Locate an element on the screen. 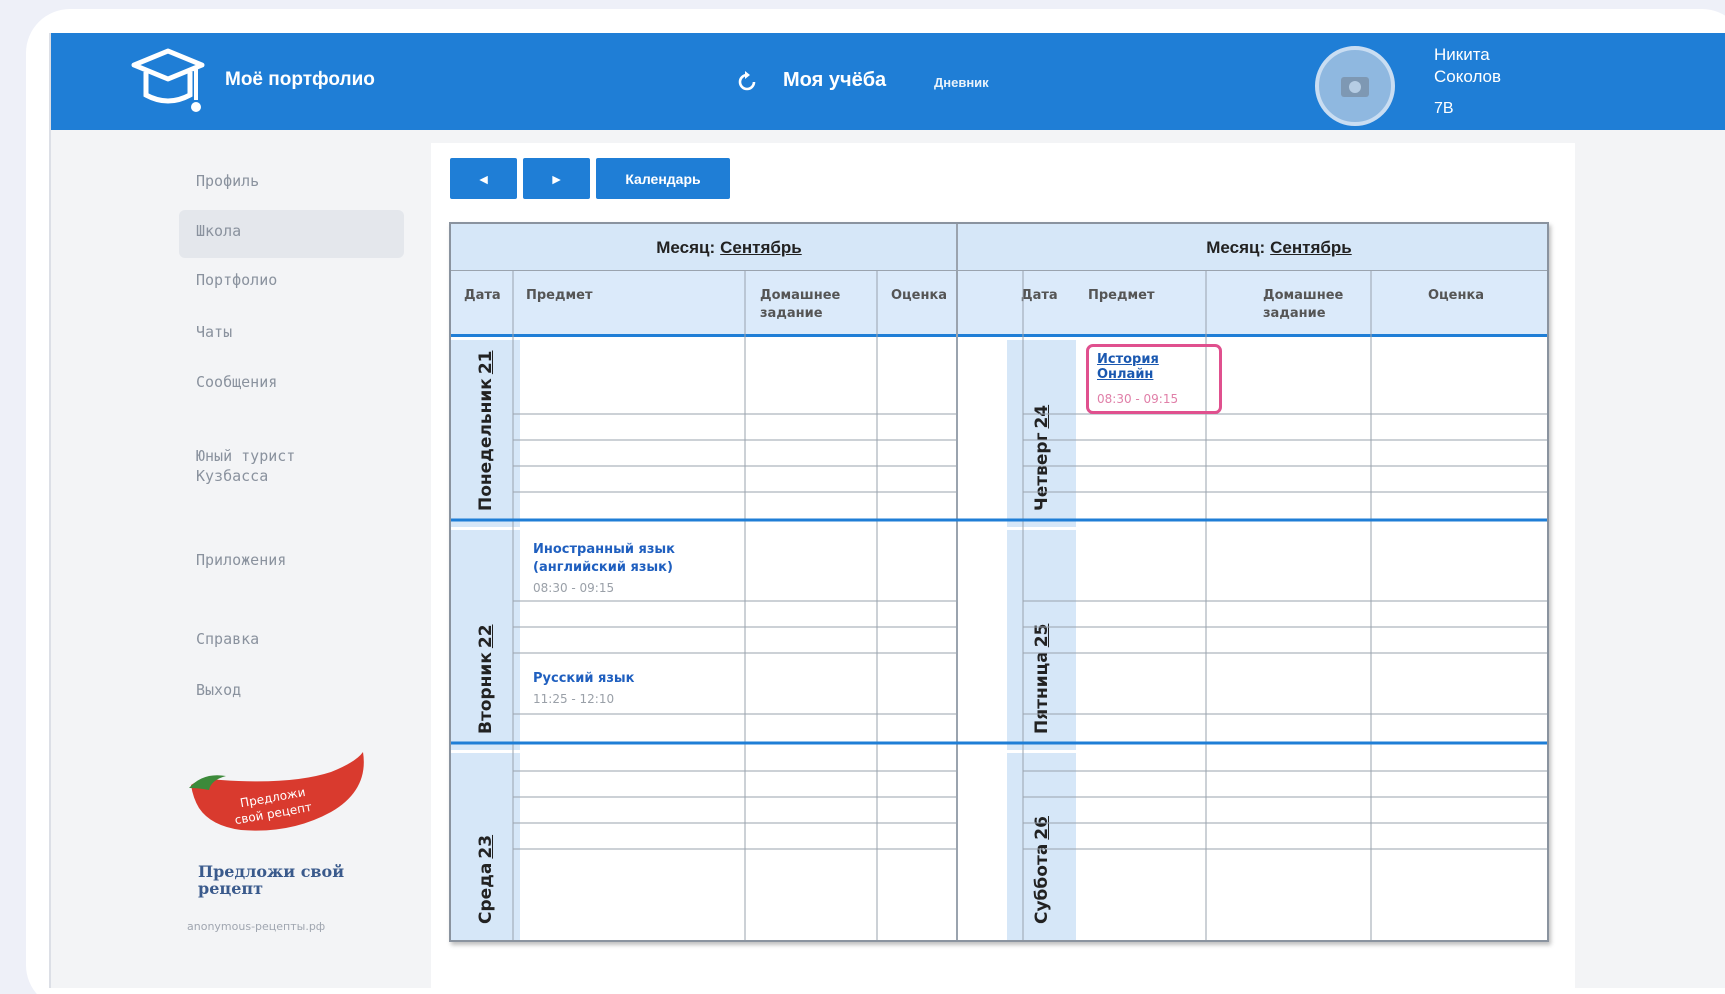  nav-title: Моя учёба is located at coordinates (834, 80).